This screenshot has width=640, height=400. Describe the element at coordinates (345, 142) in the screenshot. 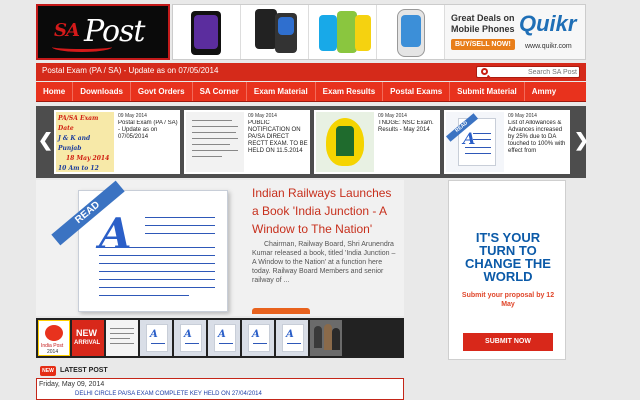

I see `tamilnadu-emblem-thumbnail` at that location.